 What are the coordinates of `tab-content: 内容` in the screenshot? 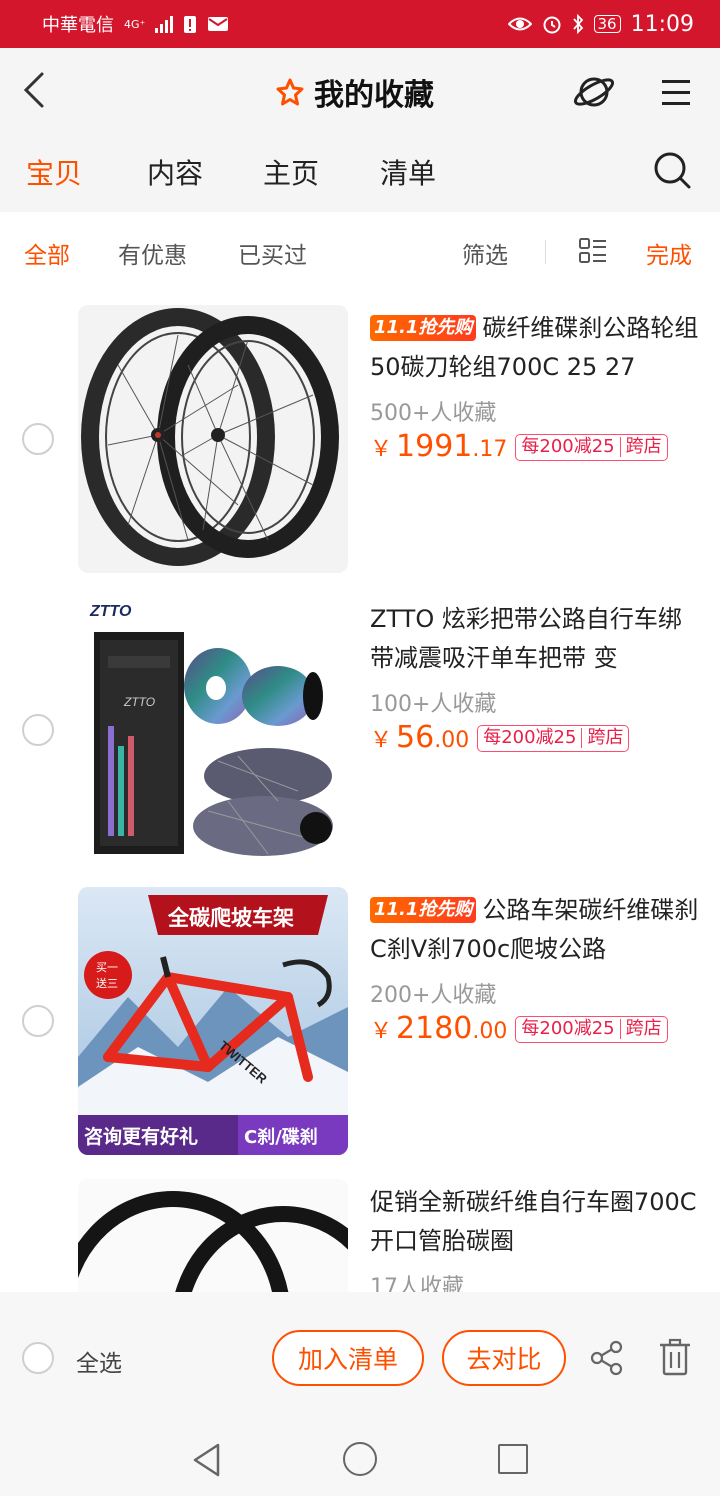 It's located at (175, 172).